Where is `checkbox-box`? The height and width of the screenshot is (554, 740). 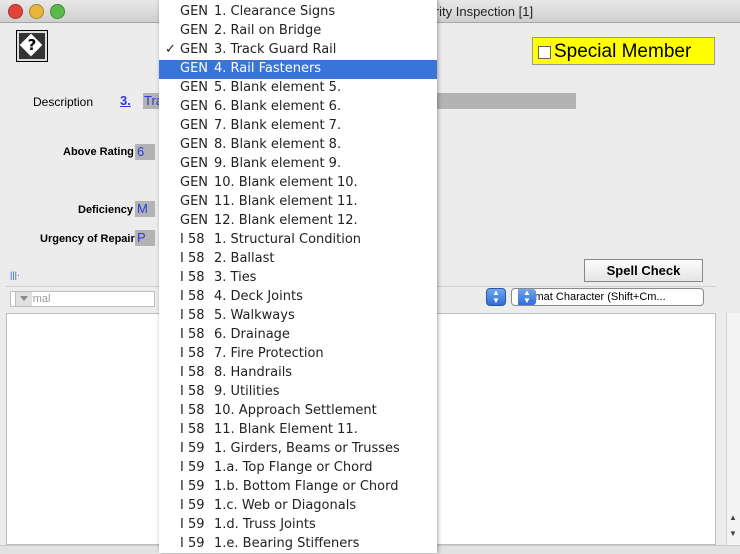
checkbox-box is located at coordinates (544, 52).